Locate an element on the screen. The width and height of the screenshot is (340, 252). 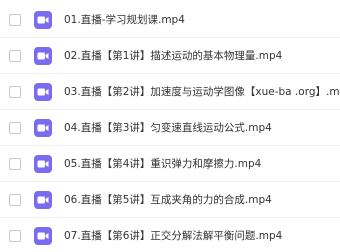
file-name: 02.直播【第1讲】描述运动的基本物理量.mp4 is located at coordinates (173, 56).